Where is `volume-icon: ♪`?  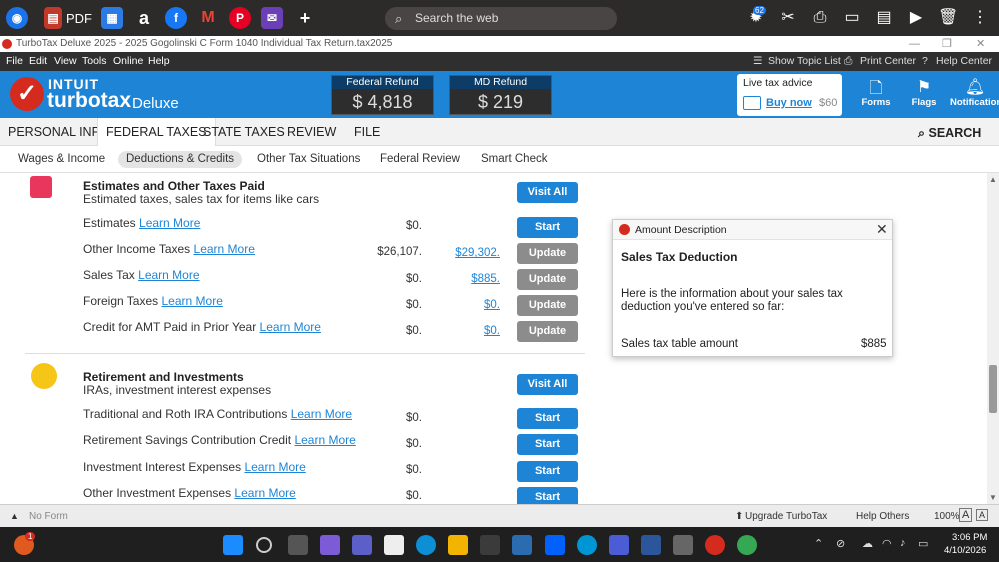
volume-icon: ♪ is located at coordinates (903, 543).